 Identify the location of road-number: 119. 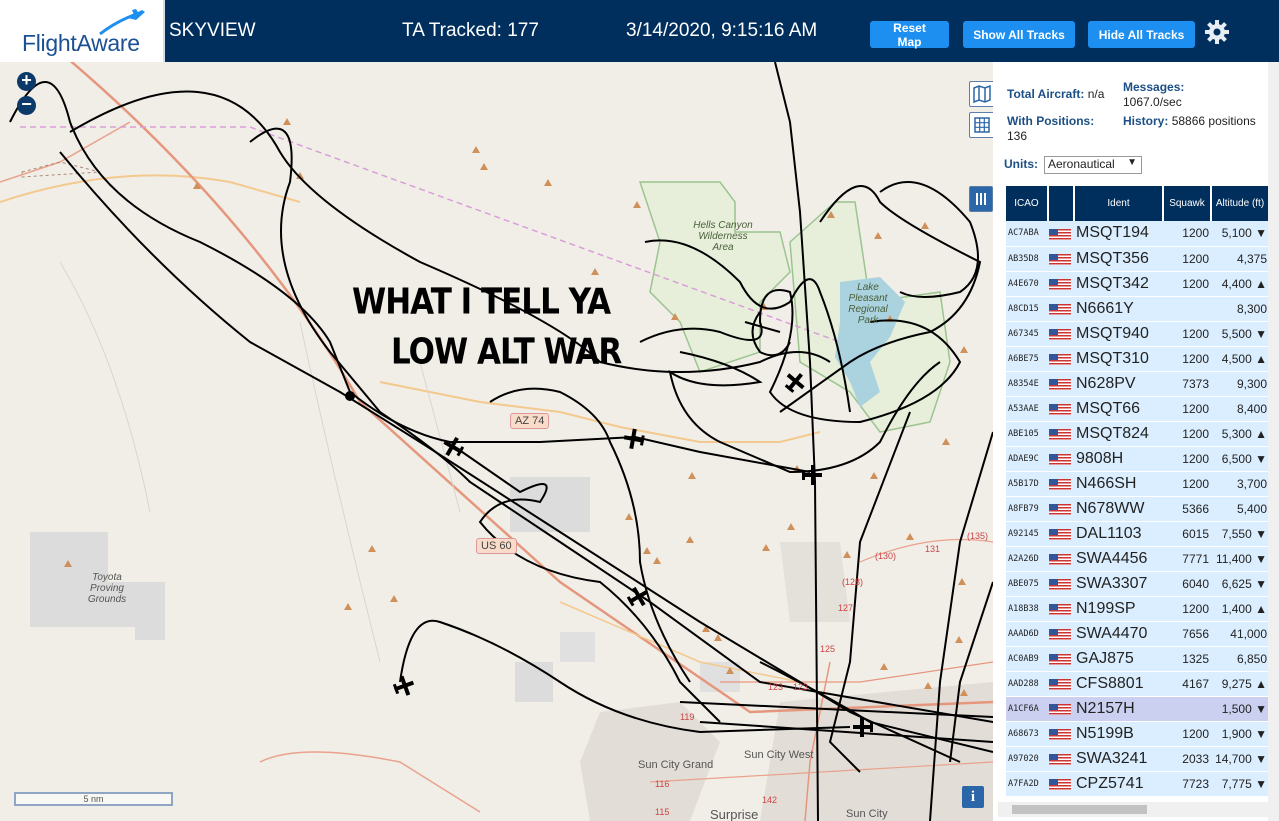
(687, 717).